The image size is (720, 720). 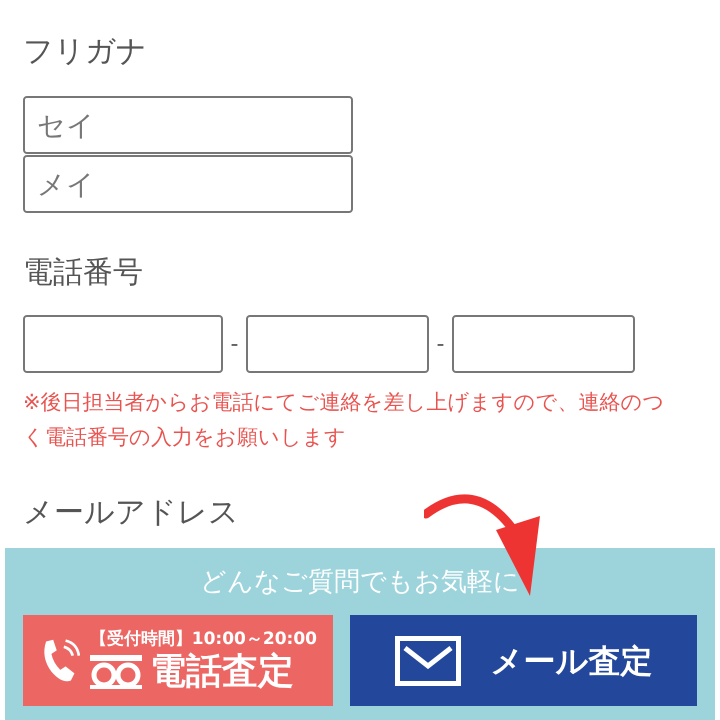 What do you see at coordinates (85, 52) in the screenshot?
I see `field-label: フリガナ` at bounding box center [85, 52].